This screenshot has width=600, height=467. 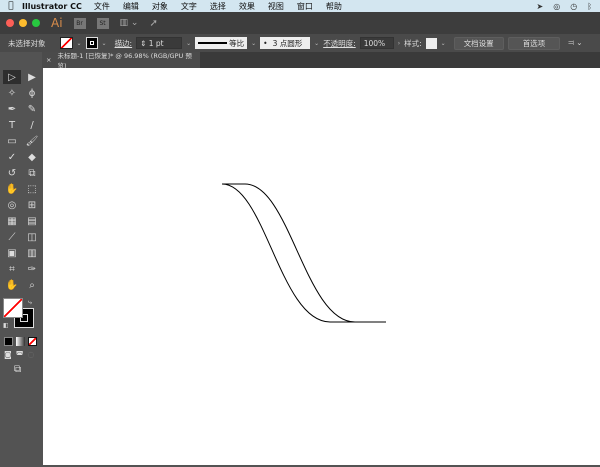 What do you see at coordinates (32, 253) in the screenshot?
I see `graph-tool-icon: ▥` at bounding box center [32, 253].